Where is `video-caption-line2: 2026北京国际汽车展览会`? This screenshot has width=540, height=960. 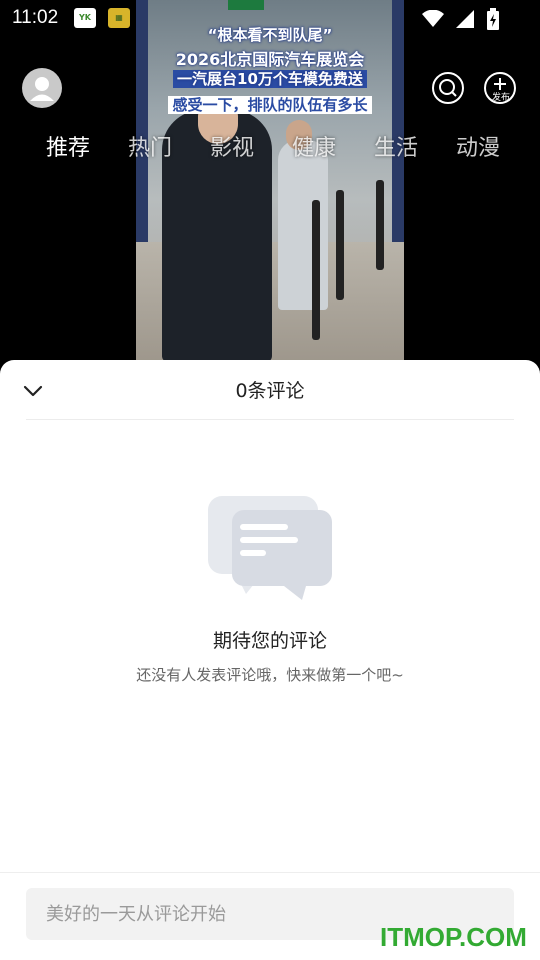
video-caption-line2: 2026北京国际汽车展览会 is located at coordinates (270, 59).